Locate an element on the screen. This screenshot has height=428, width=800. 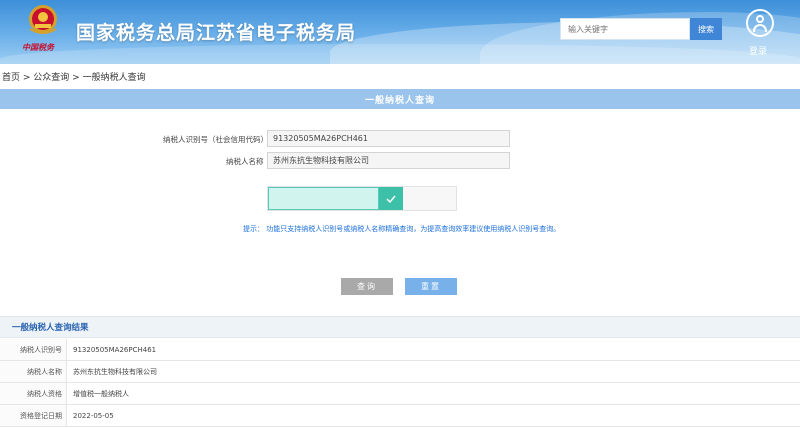
slider-captcha is located at coordinates (362, 198).